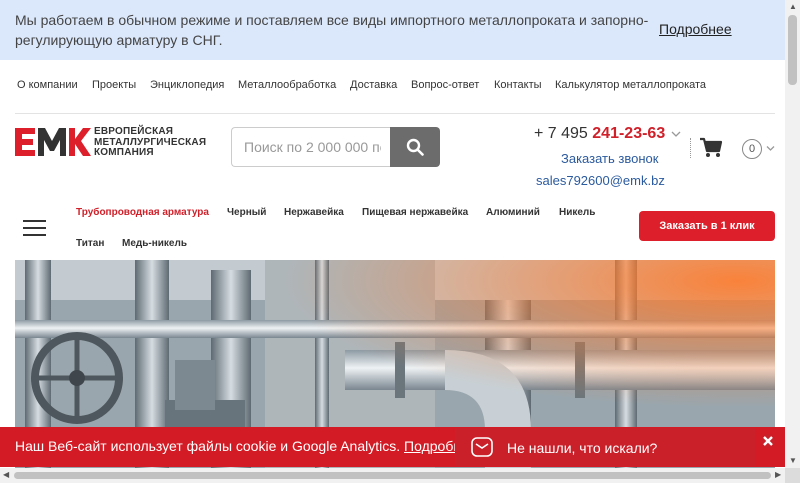  What do you see at coordinates (752, 149) in the screenshot?
I see `user-count-icon: 0` at bounding box center [752, 149].